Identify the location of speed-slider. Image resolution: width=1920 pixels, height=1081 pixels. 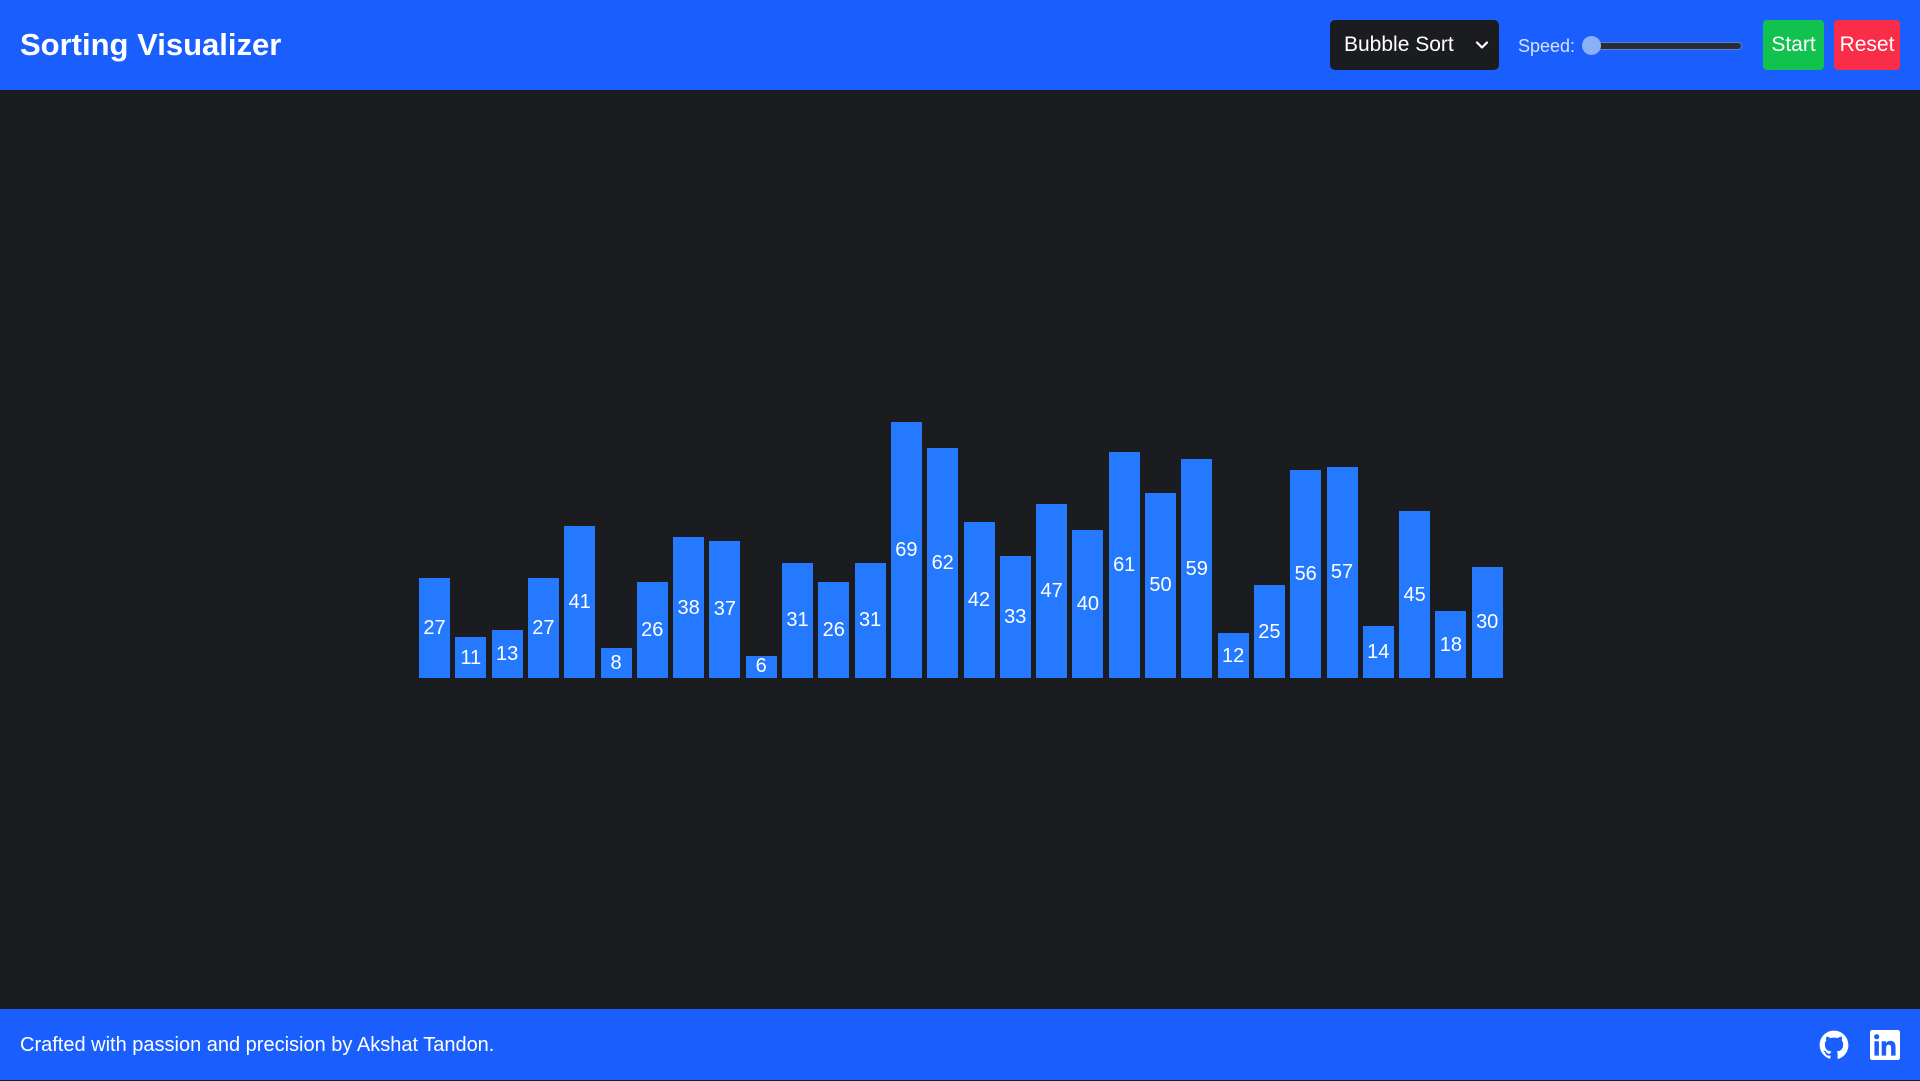
(1663, 46).